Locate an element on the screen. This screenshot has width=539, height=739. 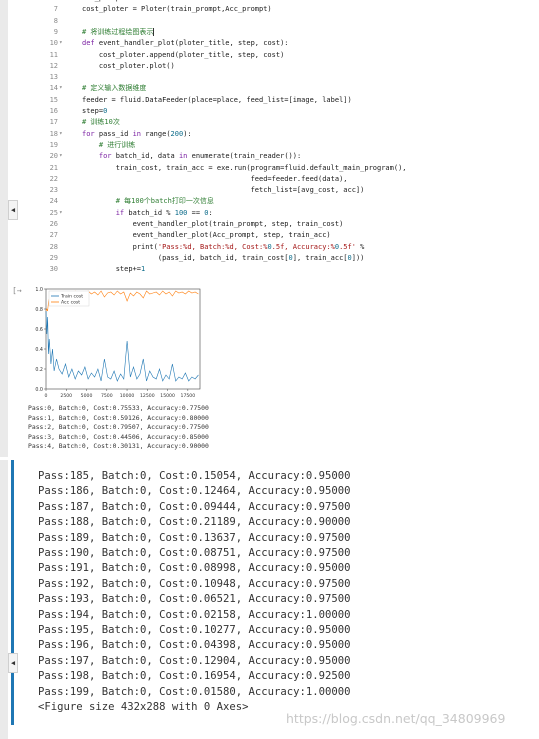
x-tick-label: 12500 is located at coordinates (147, 396).